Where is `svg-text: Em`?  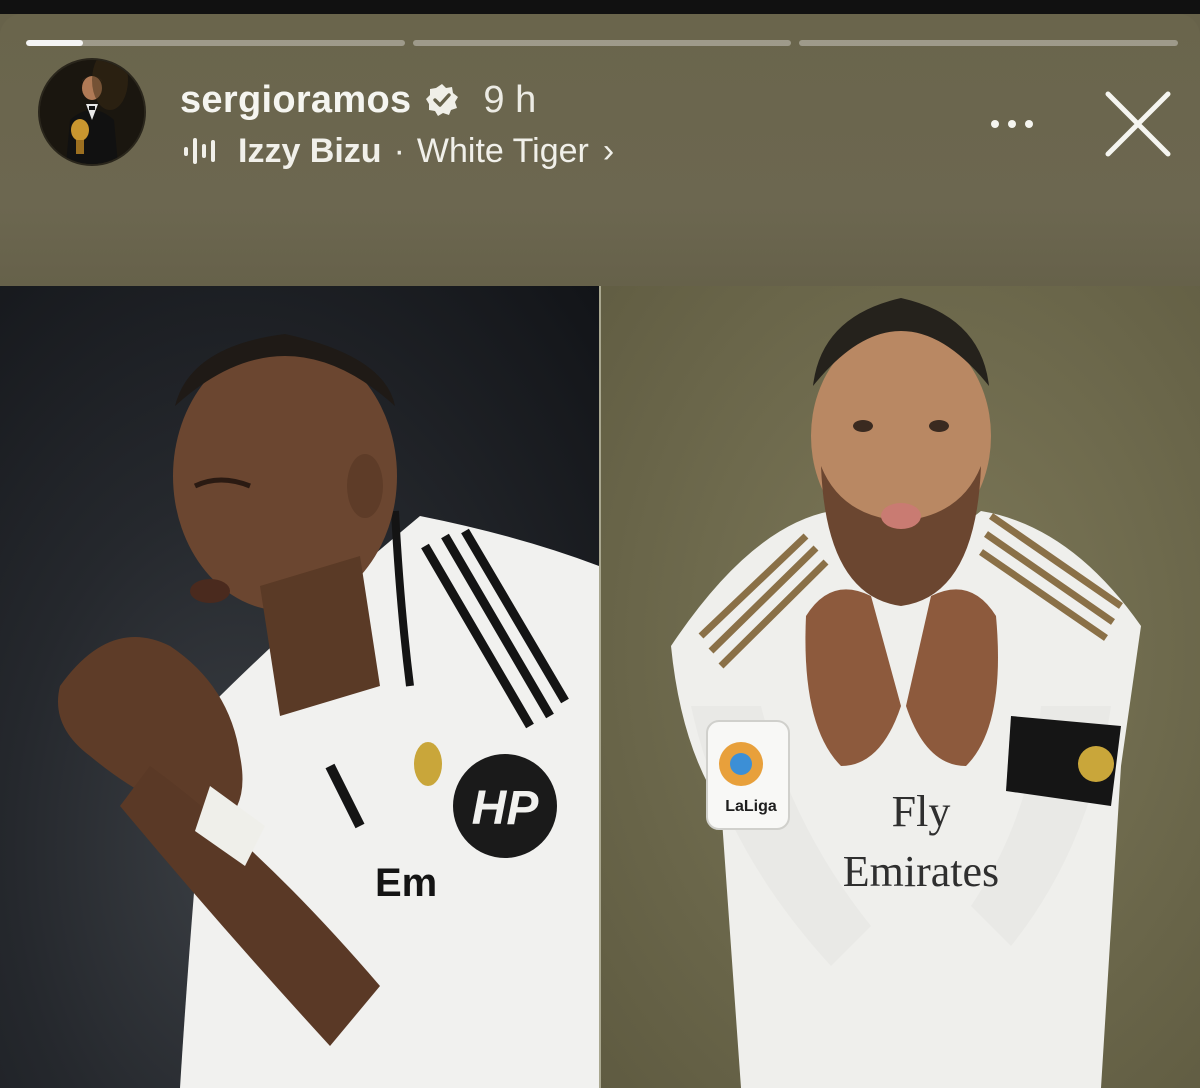 svg-text: Em is located at coordinates (406, 883).